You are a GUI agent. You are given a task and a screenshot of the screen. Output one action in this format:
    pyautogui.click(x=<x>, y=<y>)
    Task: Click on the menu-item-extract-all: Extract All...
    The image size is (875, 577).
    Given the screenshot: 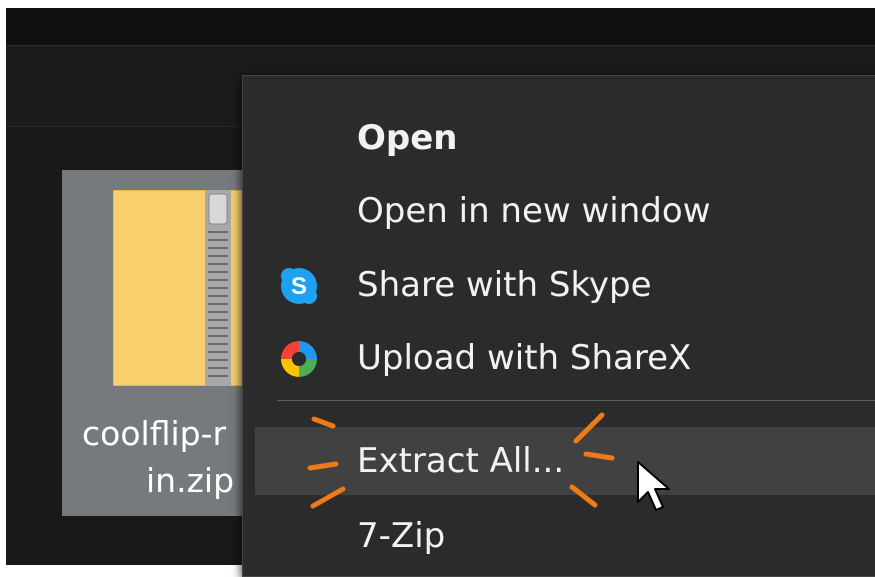 What is the action you would take?
    pyautogui.click(x=565, y=461)
    